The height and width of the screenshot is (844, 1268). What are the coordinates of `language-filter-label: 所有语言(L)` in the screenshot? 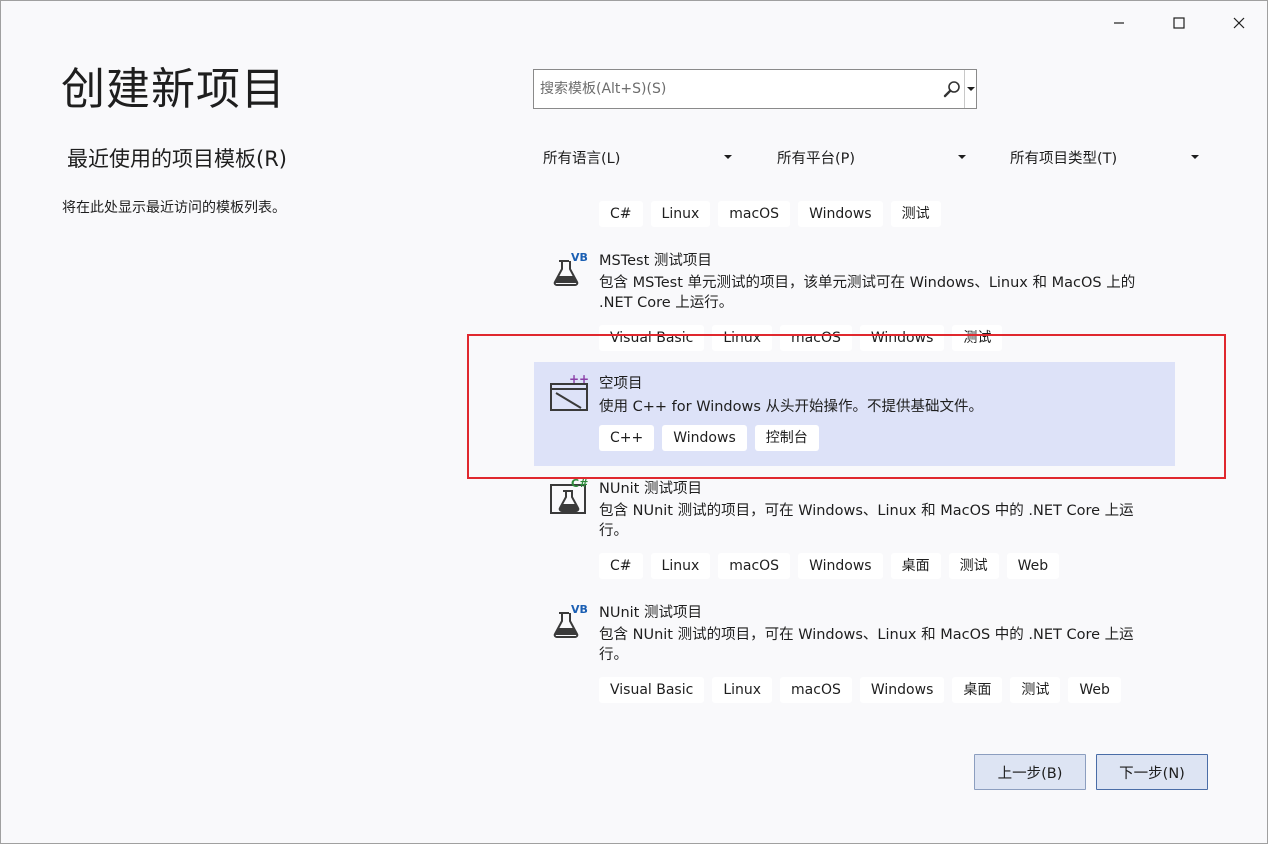 It's located at (582, 158).